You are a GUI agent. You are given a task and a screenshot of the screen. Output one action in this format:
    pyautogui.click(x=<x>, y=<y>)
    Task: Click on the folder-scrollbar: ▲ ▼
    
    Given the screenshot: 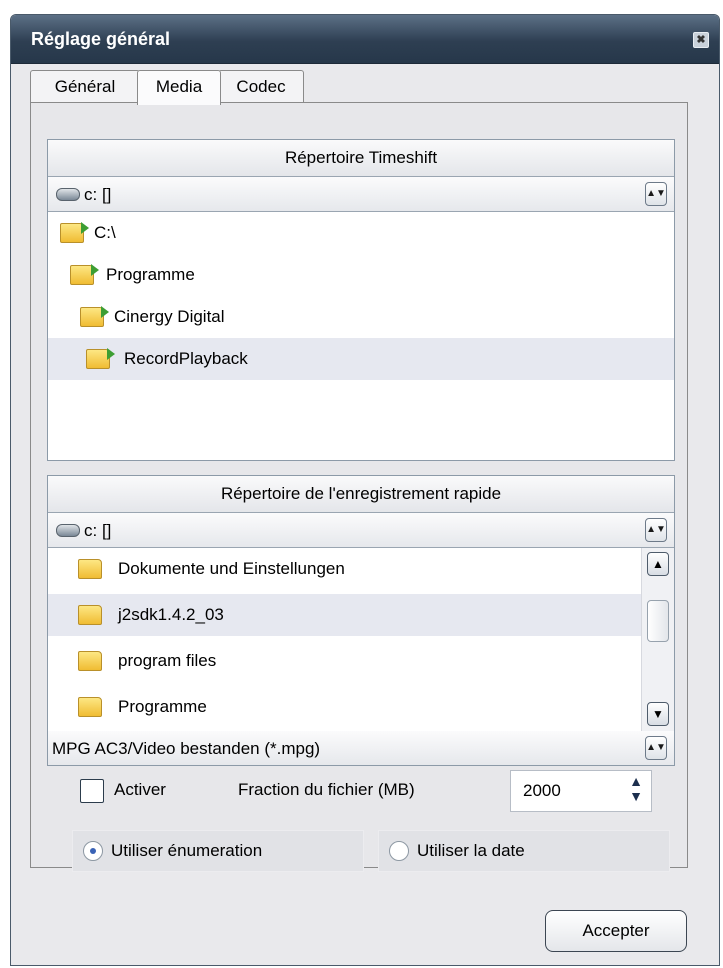 What is the action you would take?
    pyautogui.click(x=657, y=640)
    